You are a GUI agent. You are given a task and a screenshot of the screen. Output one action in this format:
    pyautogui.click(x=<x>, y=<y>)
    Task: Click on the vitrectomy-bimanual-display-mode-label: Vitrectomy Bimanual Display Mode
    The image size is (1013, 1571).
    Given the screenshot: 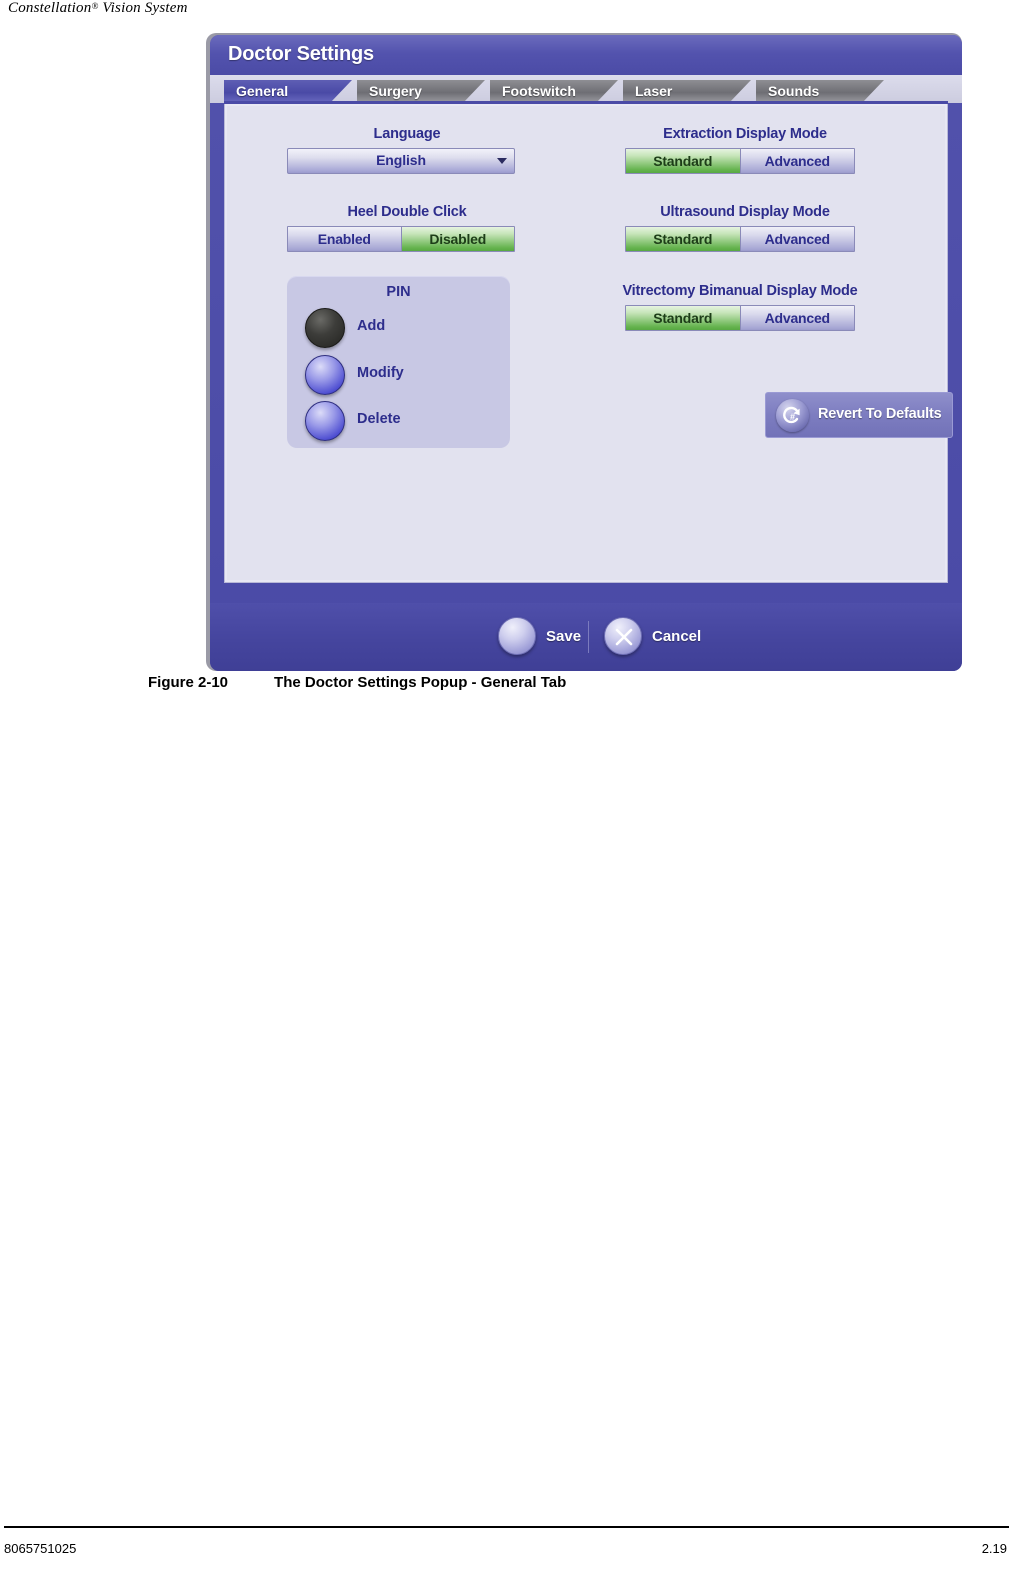 What is the action you would take?
    pyautogui.click(x=740, y=291)
    